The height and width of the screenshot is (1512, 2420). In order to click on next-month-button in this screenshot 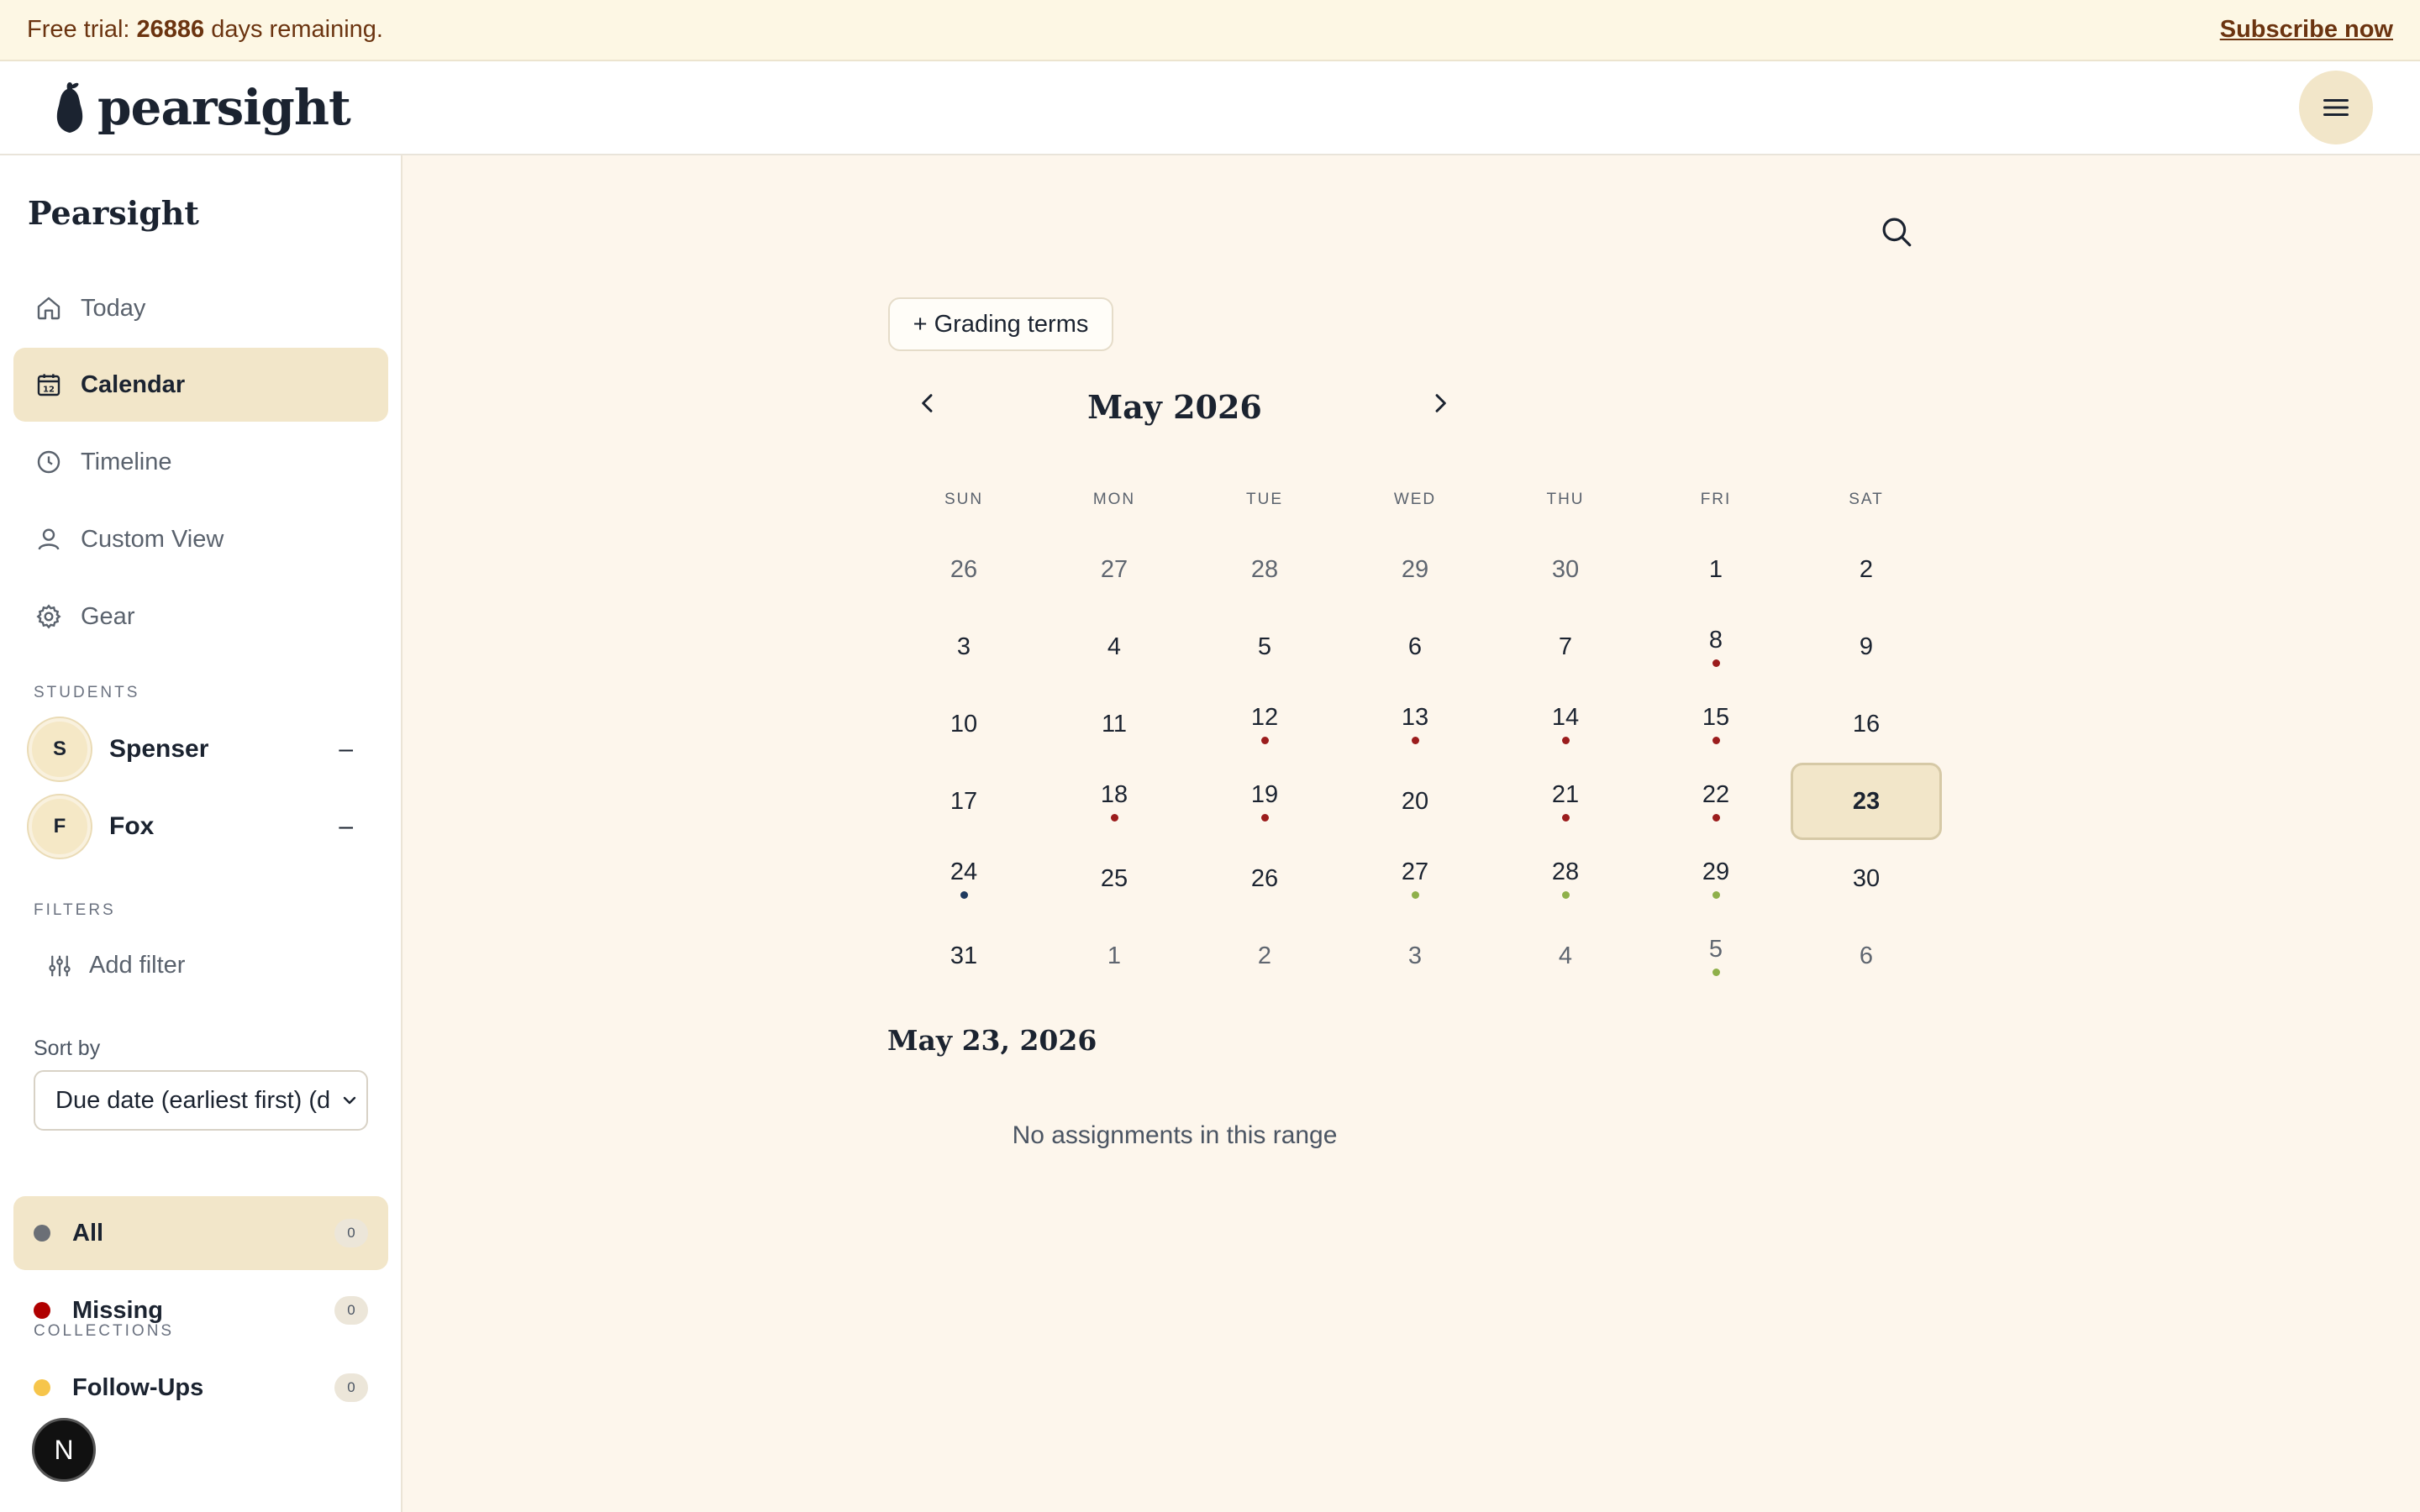, I will do `click(1440, 405)`.